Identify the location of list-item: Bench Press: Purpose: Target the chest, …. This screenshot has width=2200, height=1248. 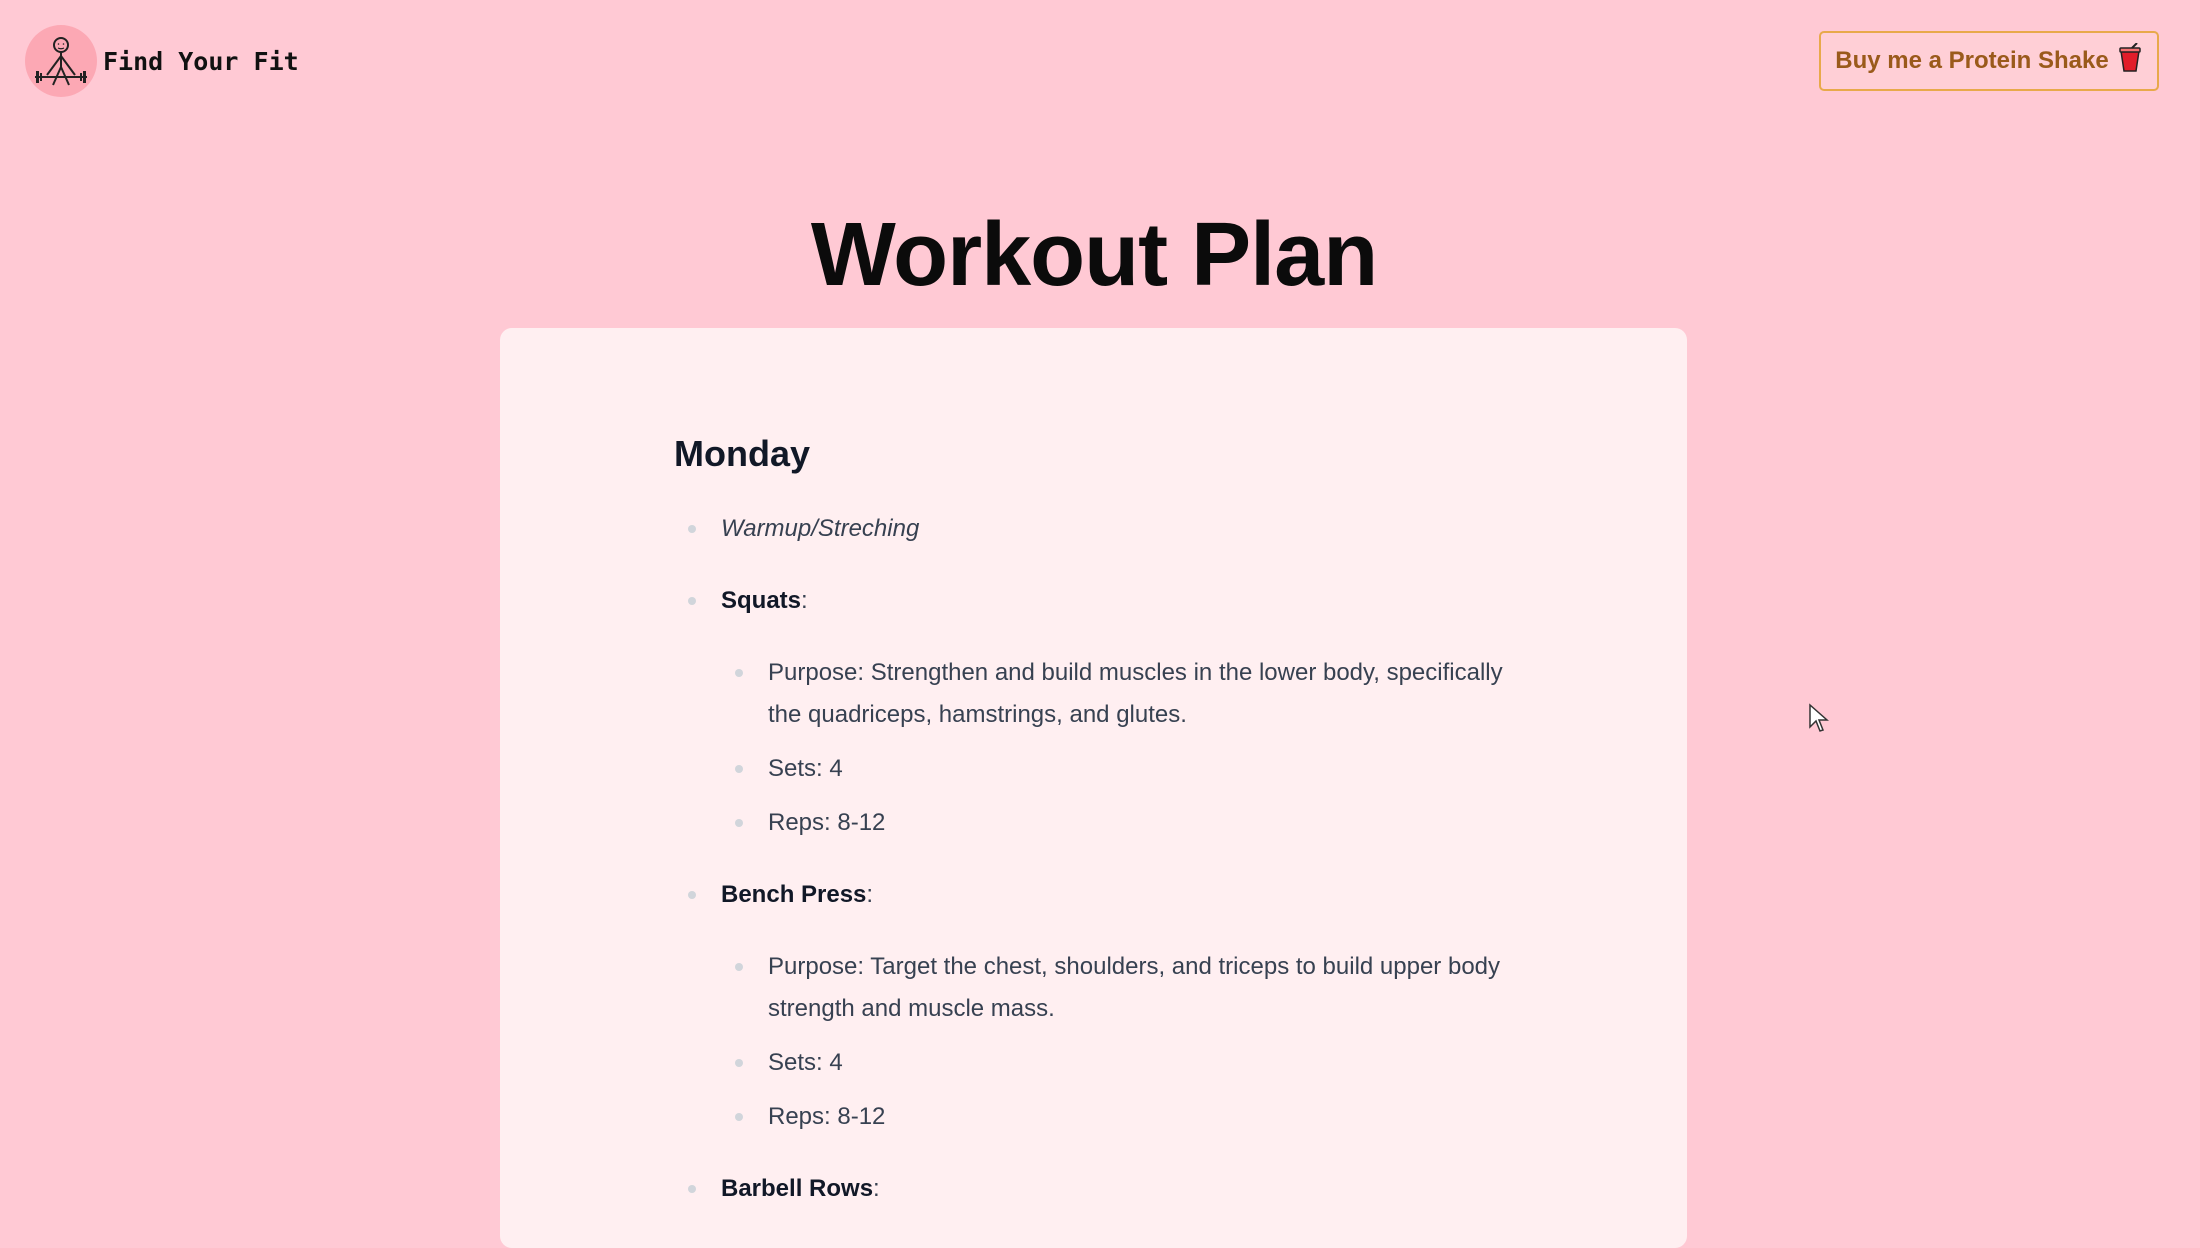
(1104, 1006).